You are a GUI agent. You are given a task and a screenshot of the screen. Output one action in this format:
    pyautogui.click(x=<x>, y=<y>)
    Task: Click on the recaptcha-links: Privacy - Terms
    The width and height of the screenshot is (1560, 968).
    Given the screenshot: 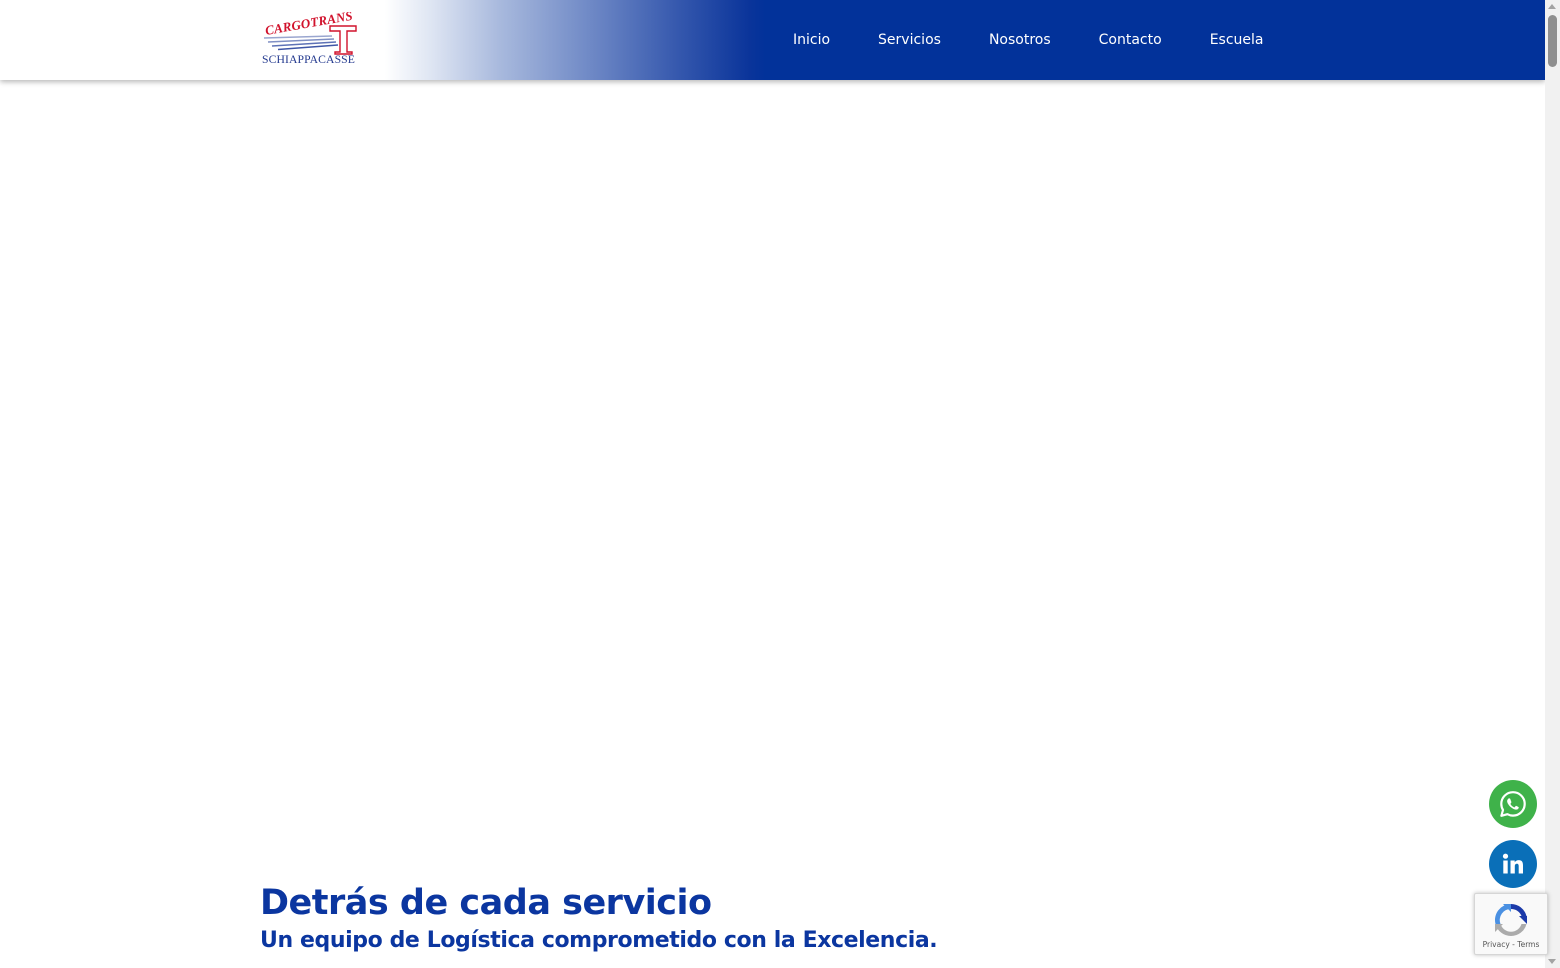 What is the action you would take?
    pyautogui.click(x=1511, y=945)
    